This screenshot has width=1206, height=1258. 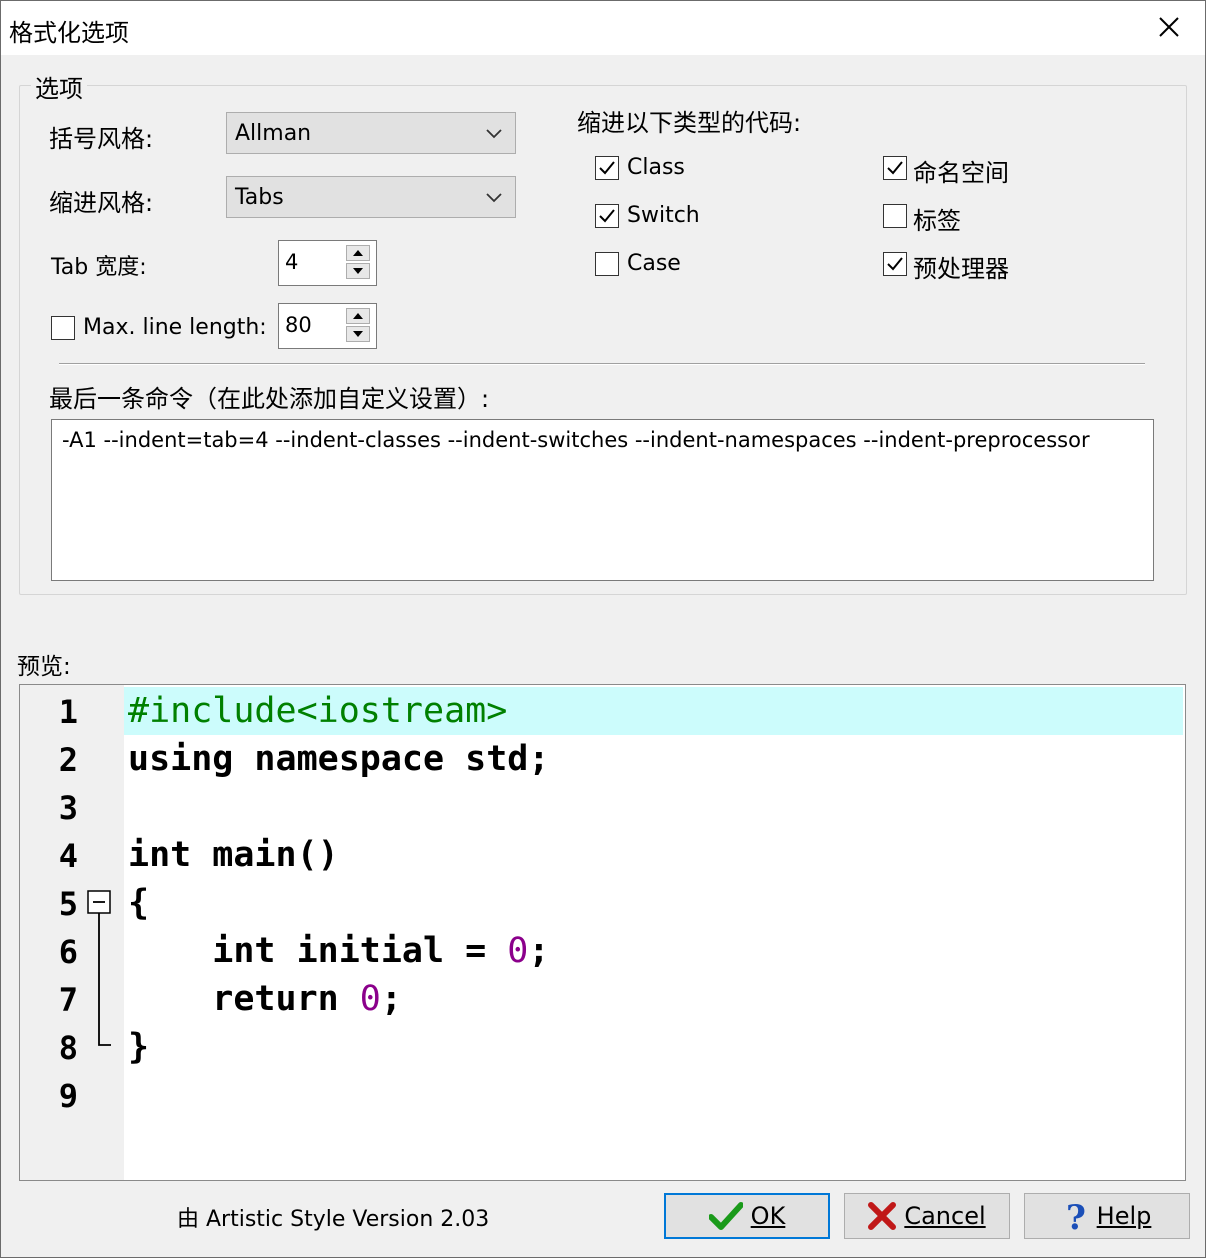 I want to click on code-line-5: {, so click(x=139, y=903).